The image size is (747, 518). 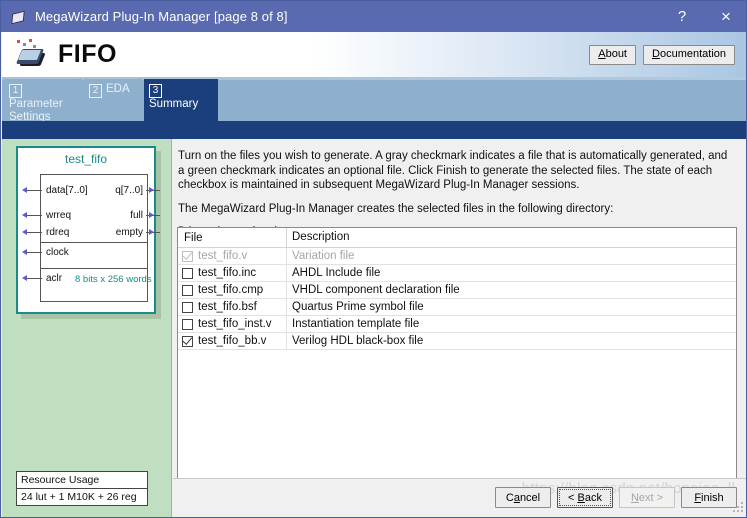 I want to click on close-icon: ×, so click(x=725, y=16).